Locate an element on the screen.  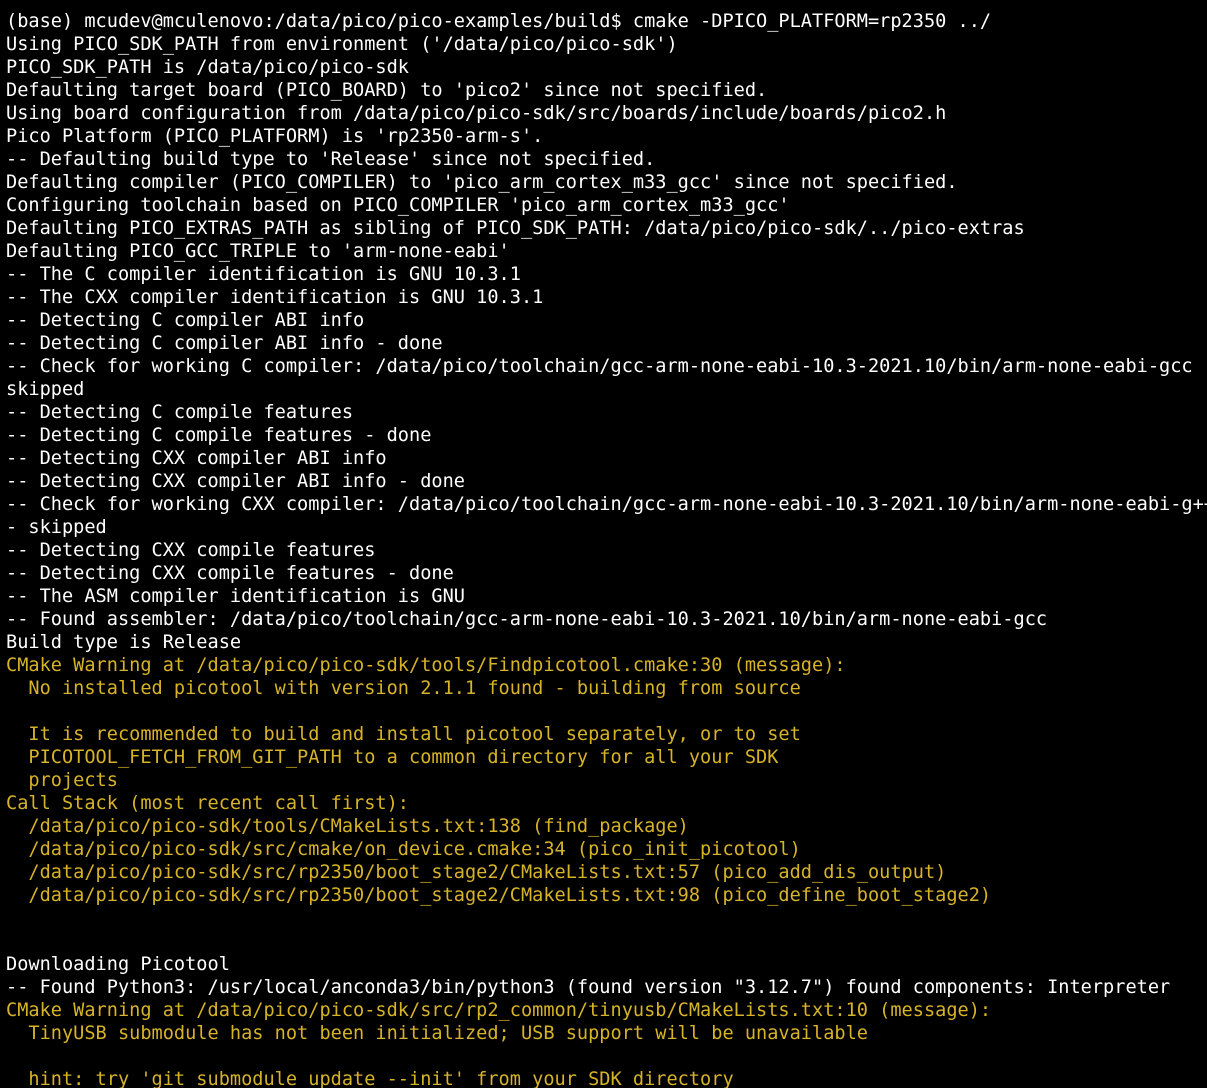
output-line: Downloading Picotool is located at coordinates (118, 964).